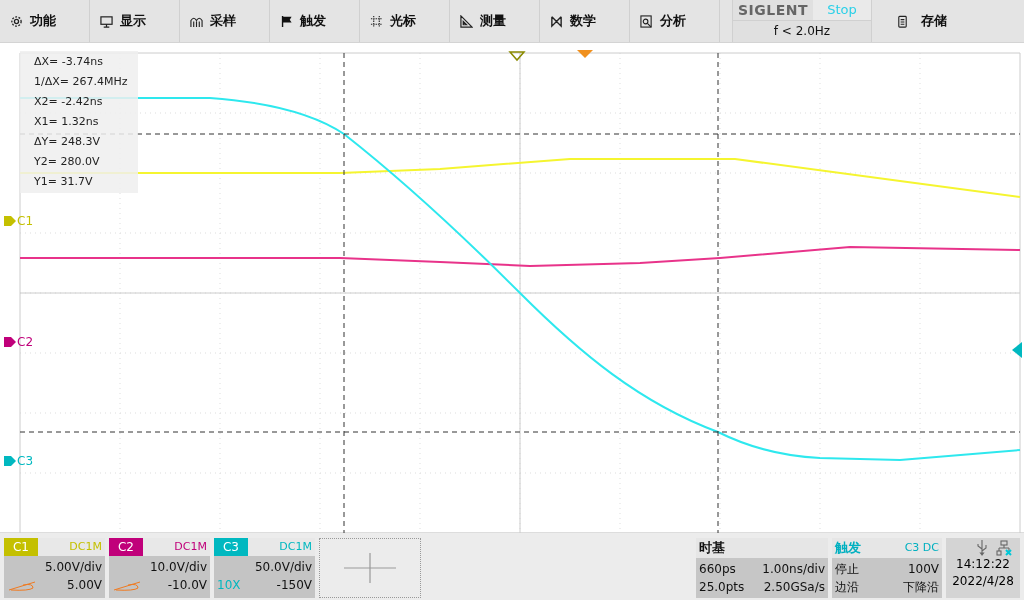  Describe the element at coordinates (1017, 350) in the screenshot. I see `trigger-level-marker` at that location.